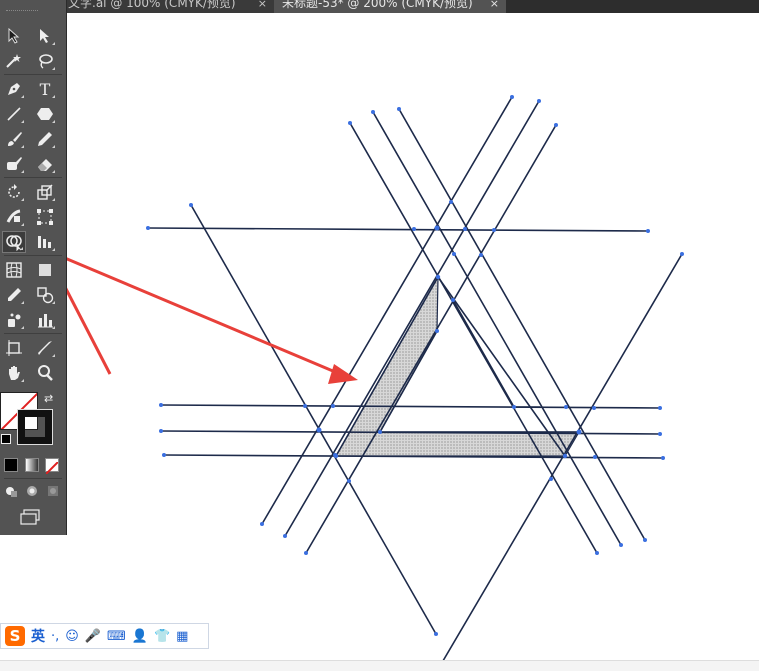 This screenshot has height=671, width=759. Describe the element at coordinates (93, 636) in the screenshot. I see `microphone-icon: 🎤` at that location.